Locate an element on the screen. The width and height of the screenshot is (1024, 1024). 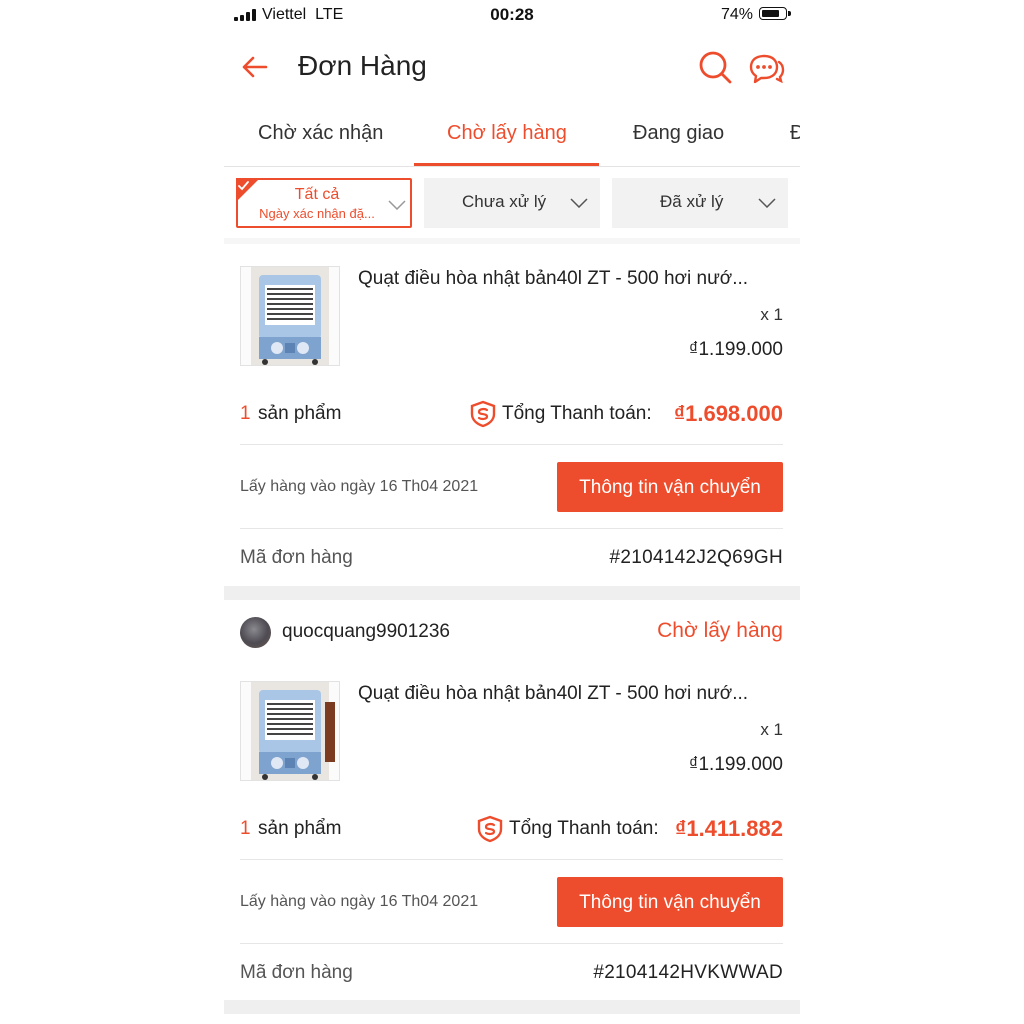
shop-name: quocquang9901236 is located at coordinates (366, 632).